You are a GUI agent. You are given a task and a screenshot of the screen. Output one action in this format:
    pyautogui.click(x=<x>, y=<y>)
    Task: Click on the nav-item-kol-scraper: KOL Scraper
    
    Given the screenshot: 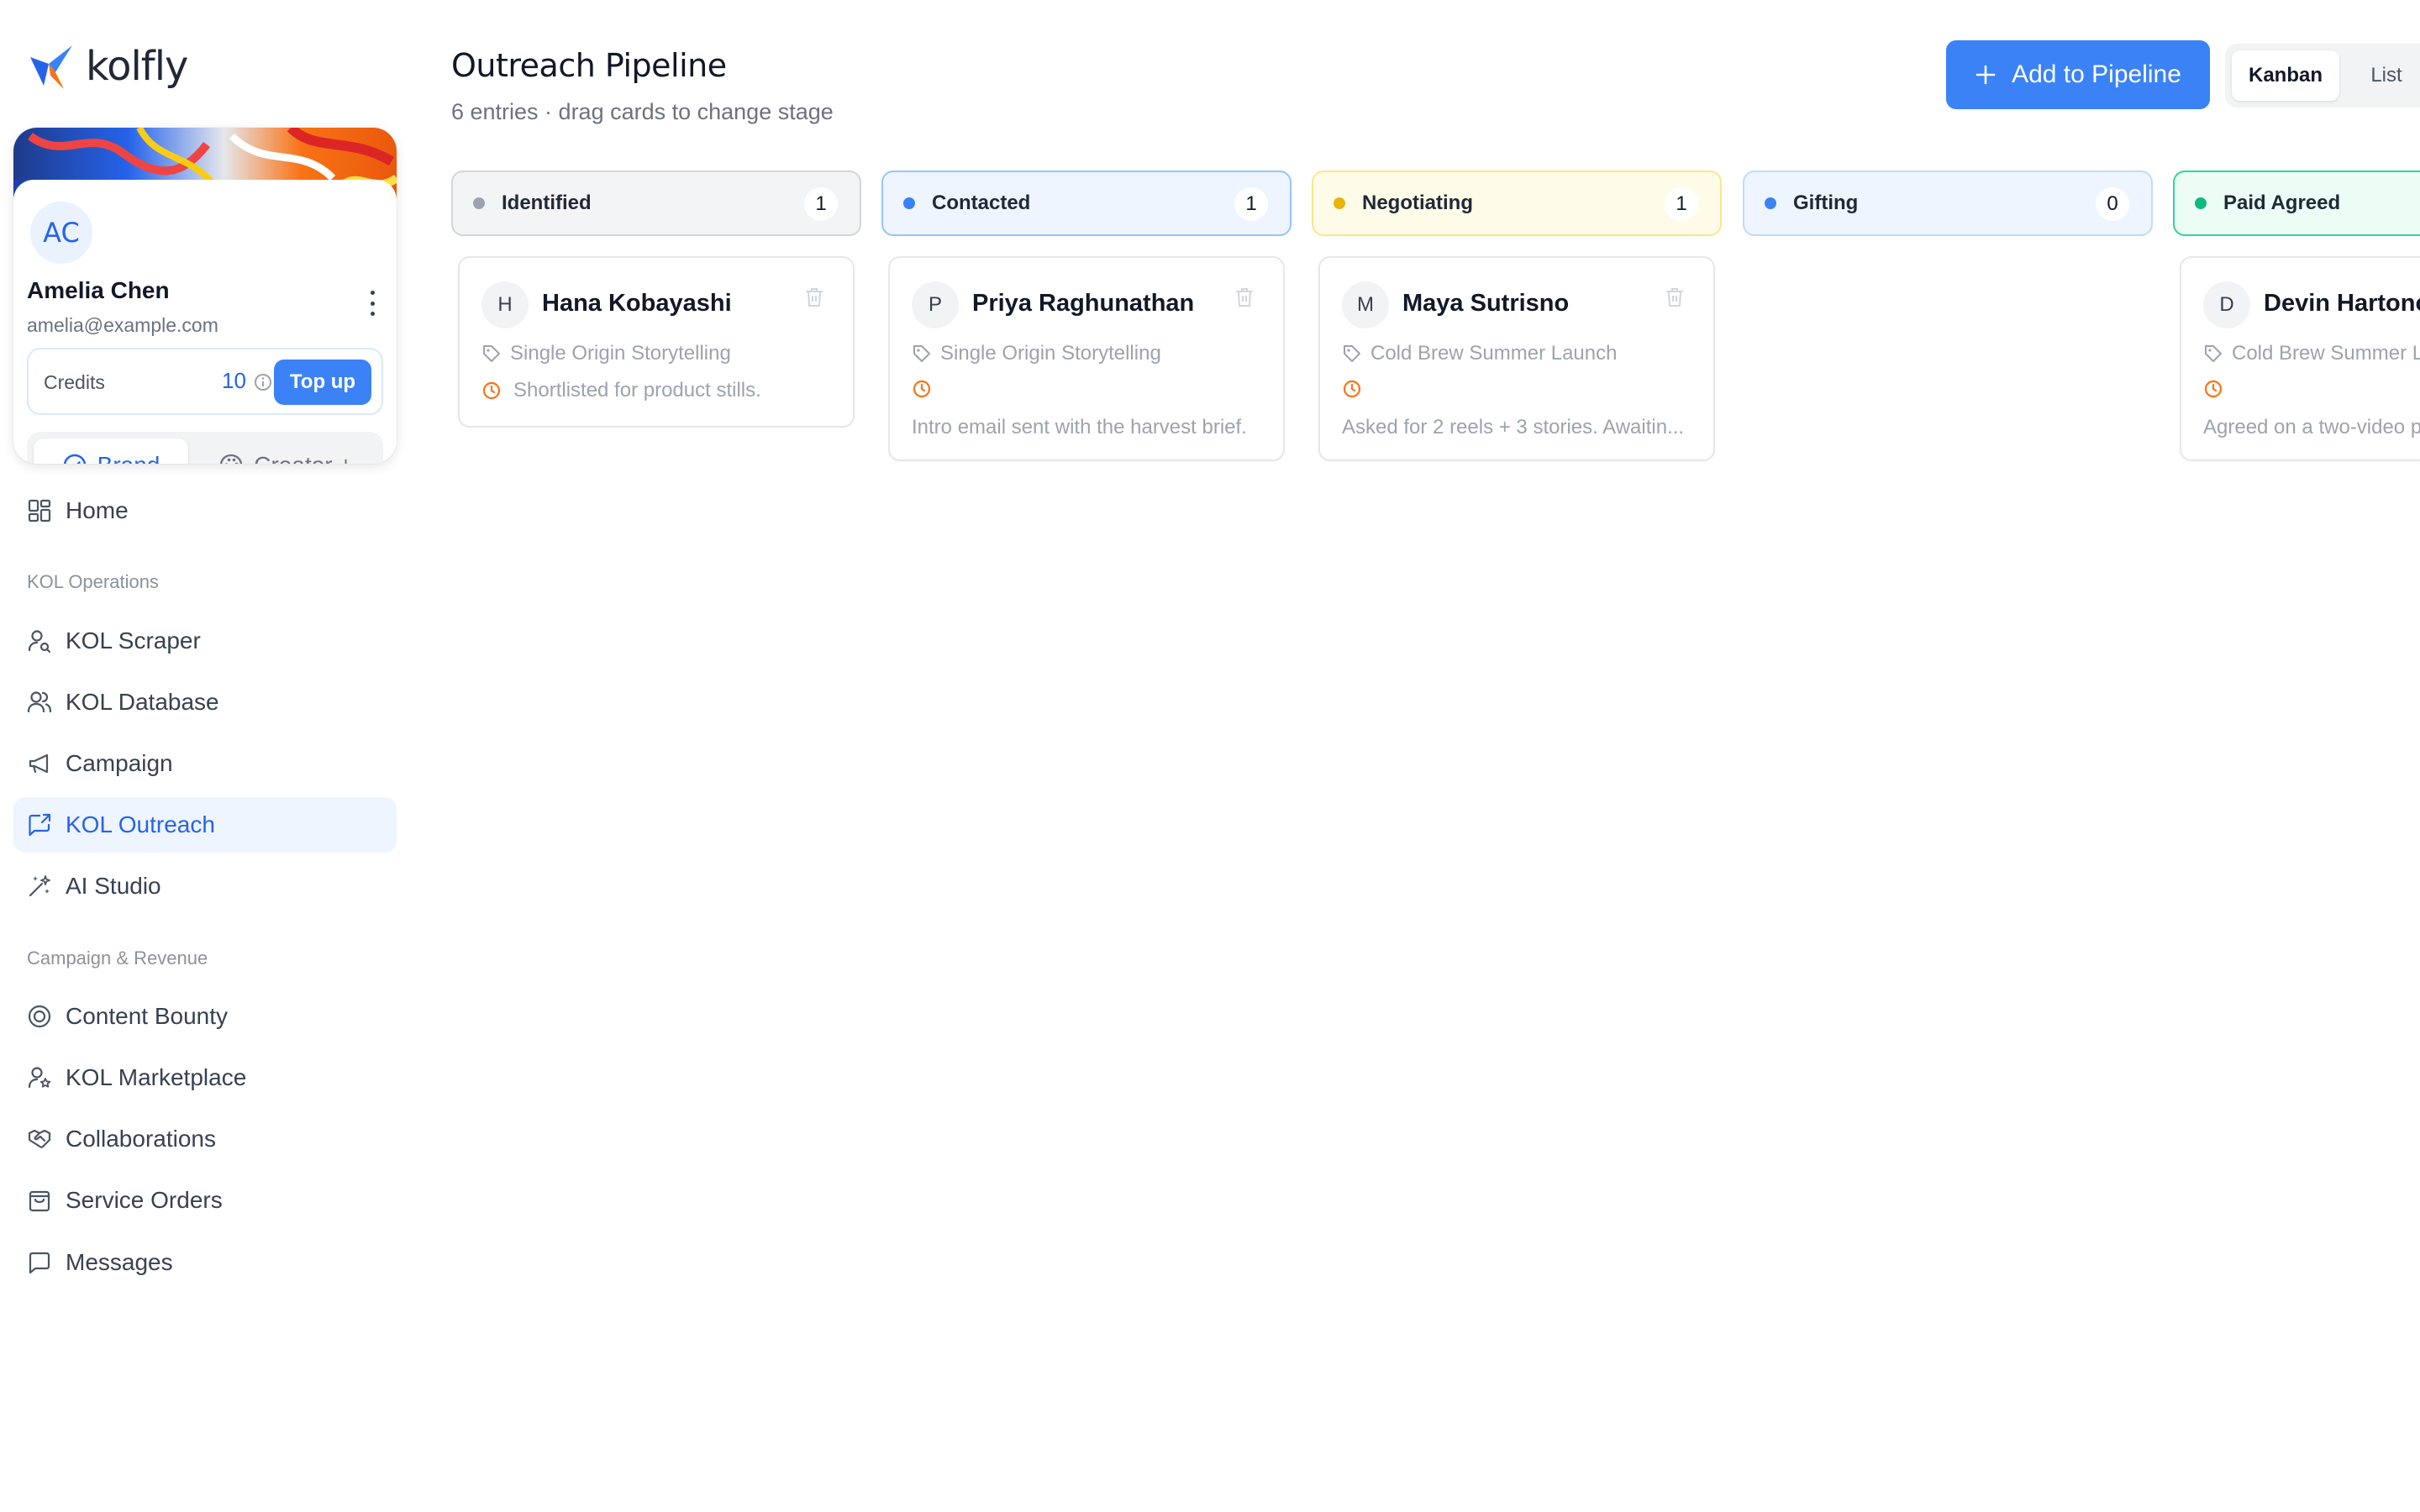 What is the action you would take?
    pyautogui.click(x=205, y=641)
    